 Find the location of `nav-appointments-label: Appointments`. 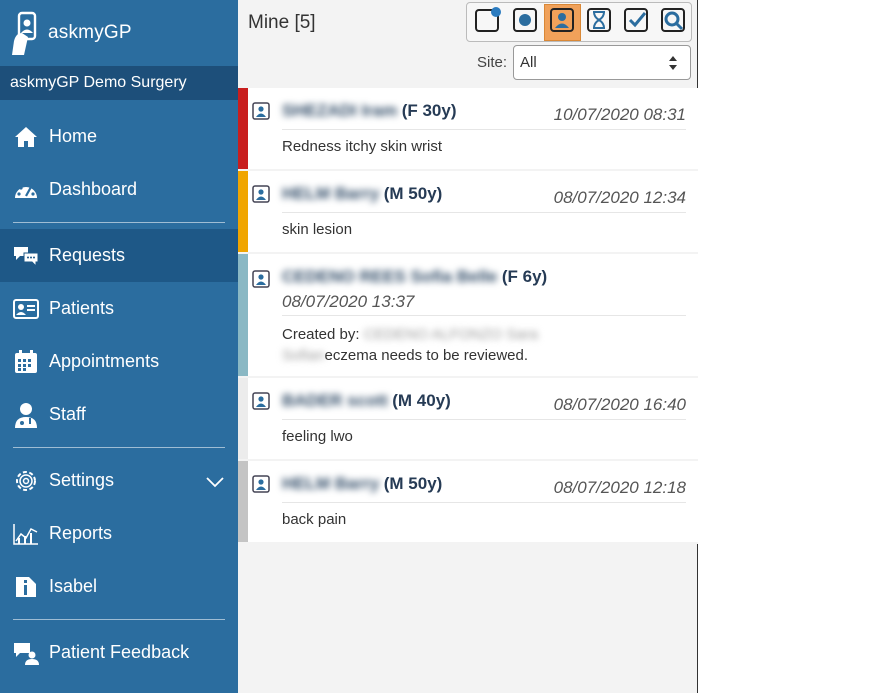

nav-appointments-label: Appointments is located at coordinates (104, 361).